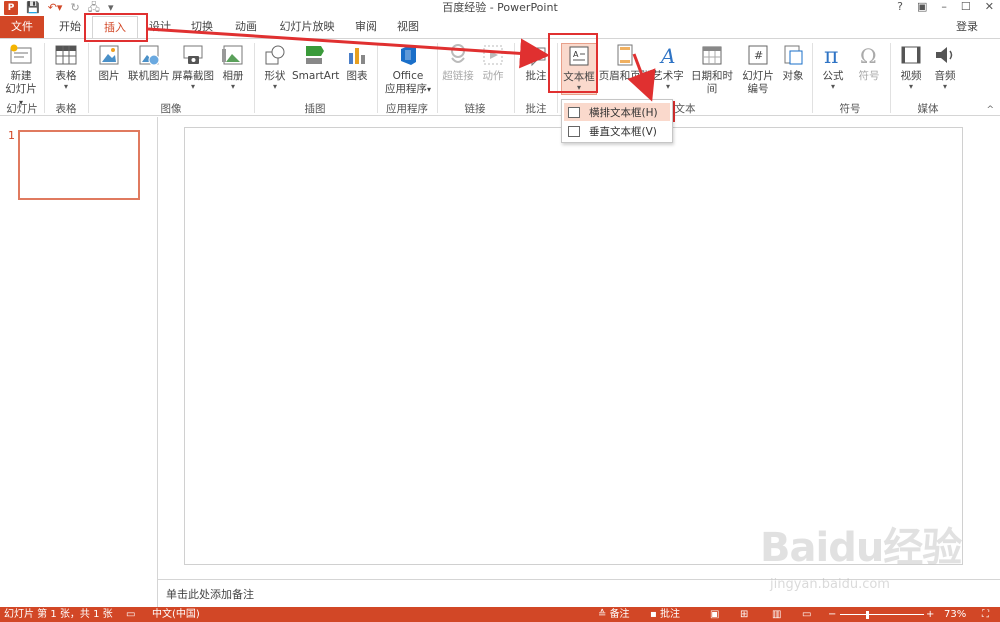 The image size is (1000, 622). What do you see at coordinates (945, 67) in the screenshot?
I see `audio-button: 音频 ▾` at bounding box center [945, 67].